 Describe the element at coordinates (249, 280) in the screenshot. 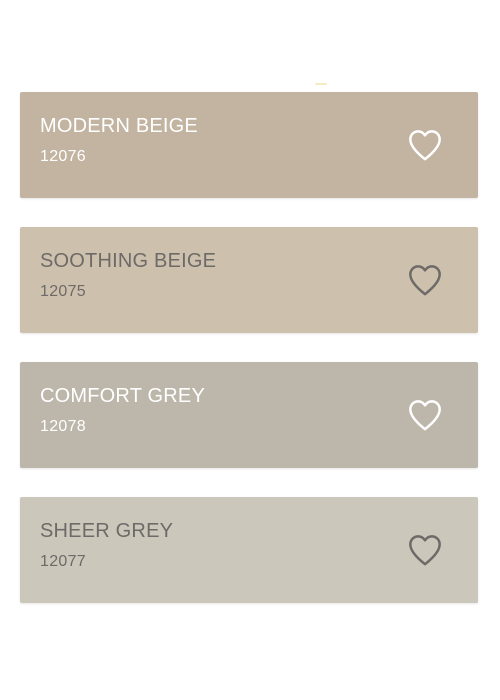

I see `swatch-card: SOOTHING BEIGE 12075` at that location.